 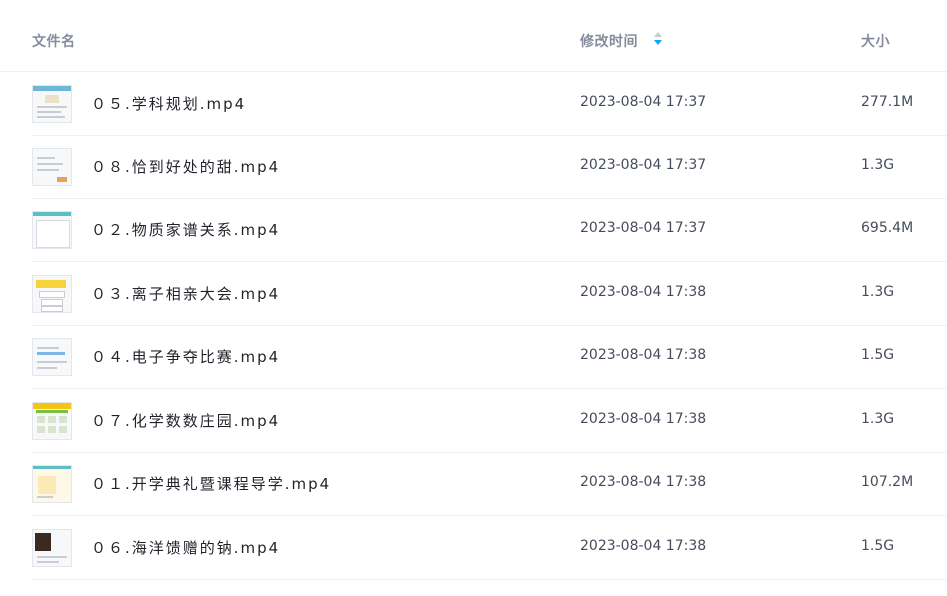 I want to click on file-row: ０８.恰到好处的甜.mp4 2023-08-04 17:37 1.3G, so click(x=489, y=167).